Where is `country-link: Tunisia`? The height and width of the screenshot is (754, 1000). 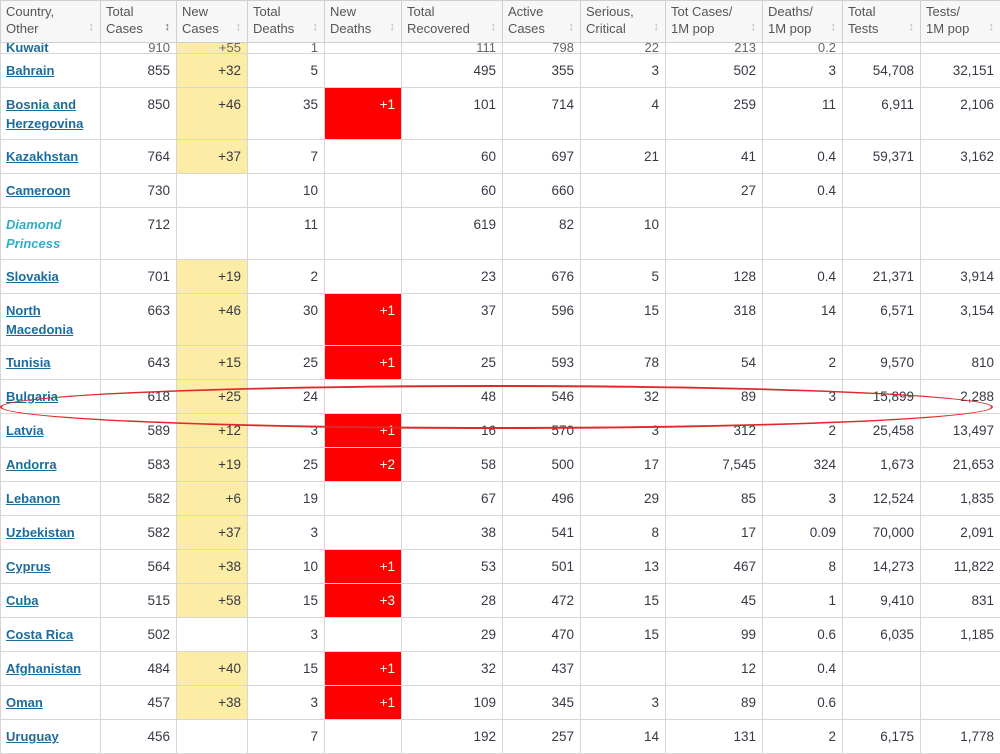 country-link: Tunisia is located at coordinates (28, 362).